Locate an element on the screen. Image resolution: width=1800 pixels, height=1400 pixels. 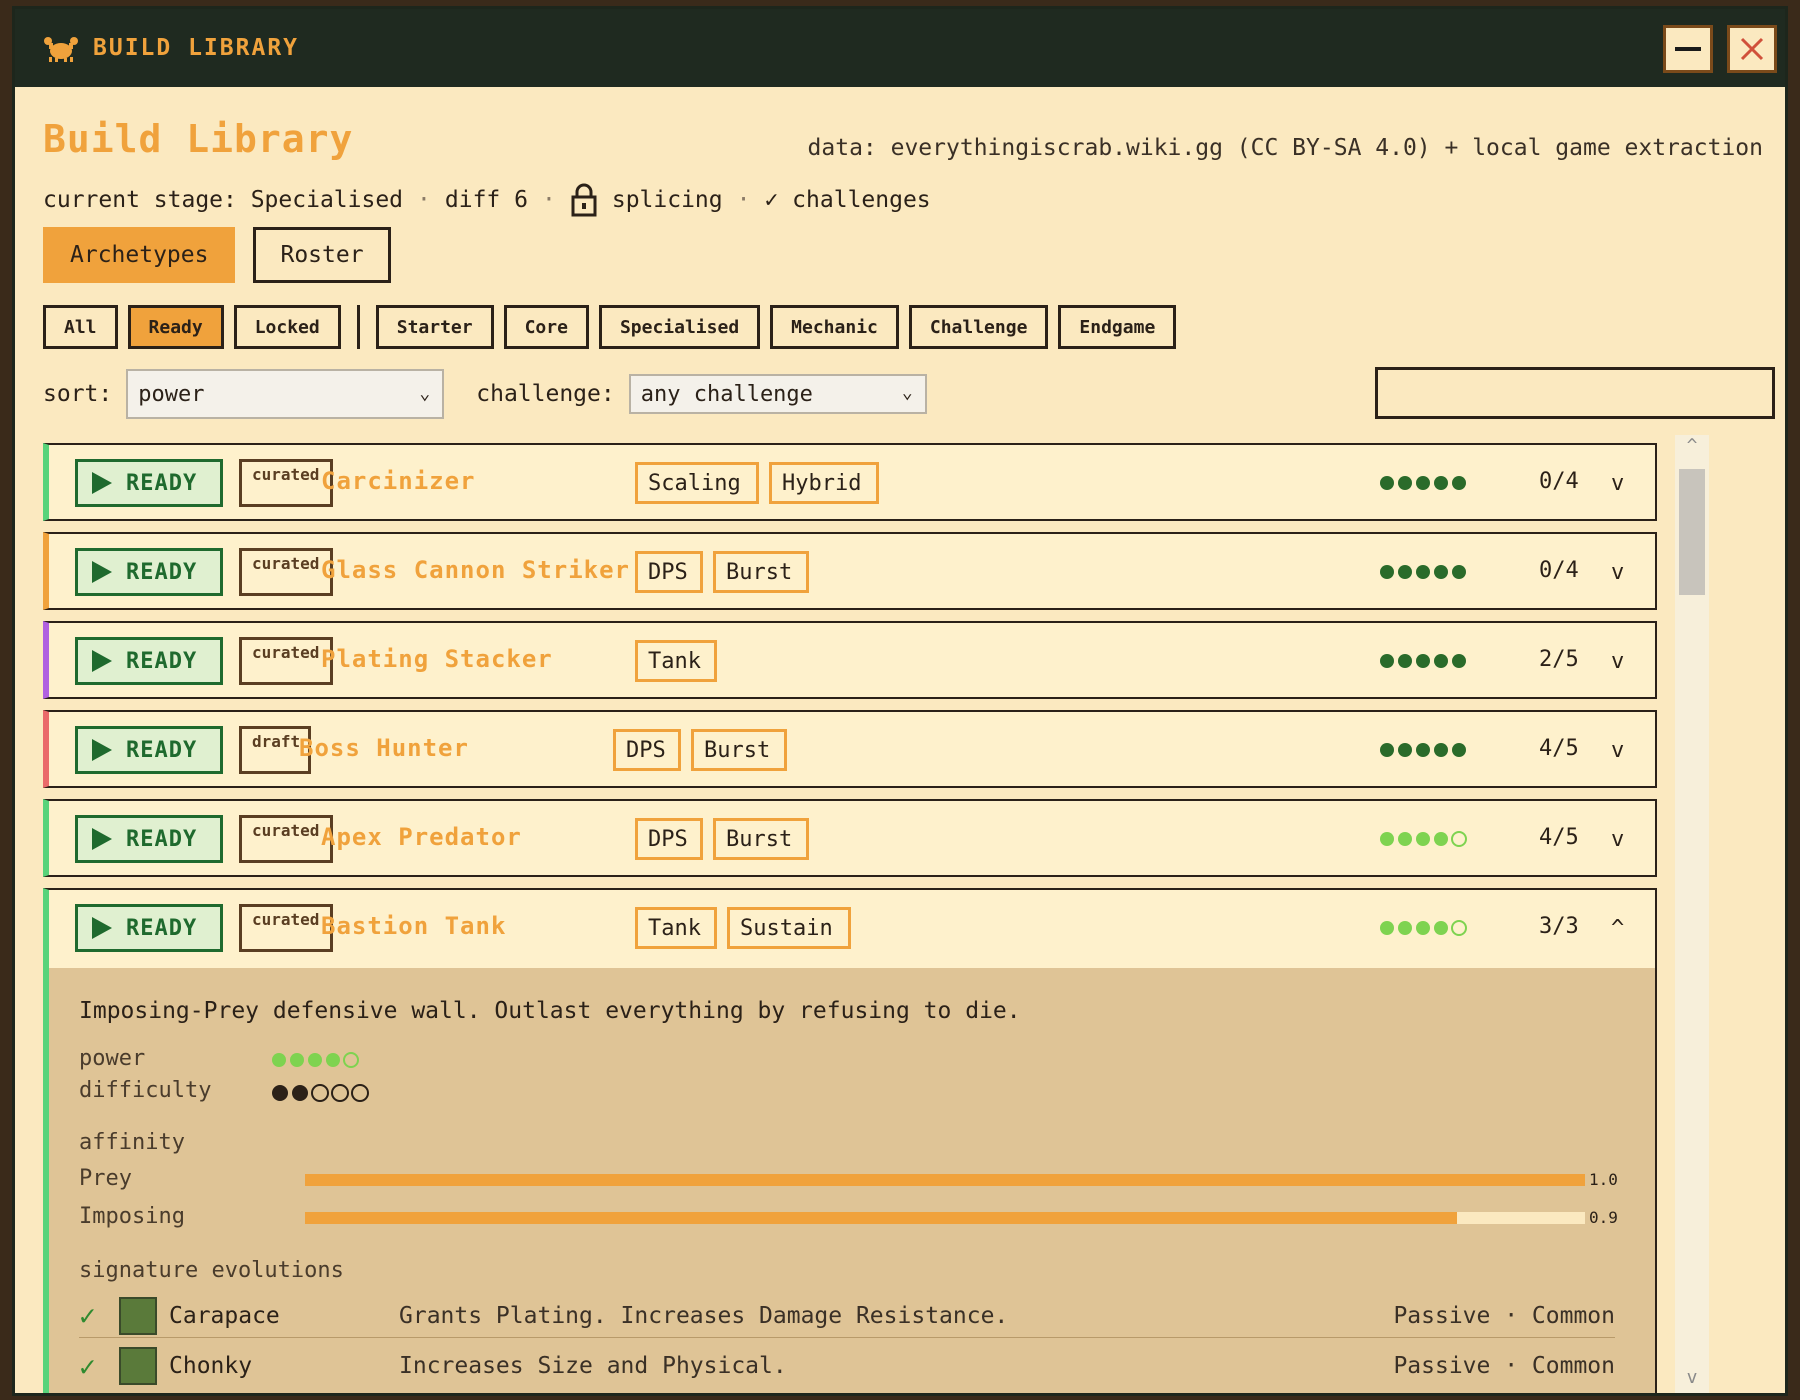
chevron-down-icon: ⌄ is located at coordinates (907, 392).